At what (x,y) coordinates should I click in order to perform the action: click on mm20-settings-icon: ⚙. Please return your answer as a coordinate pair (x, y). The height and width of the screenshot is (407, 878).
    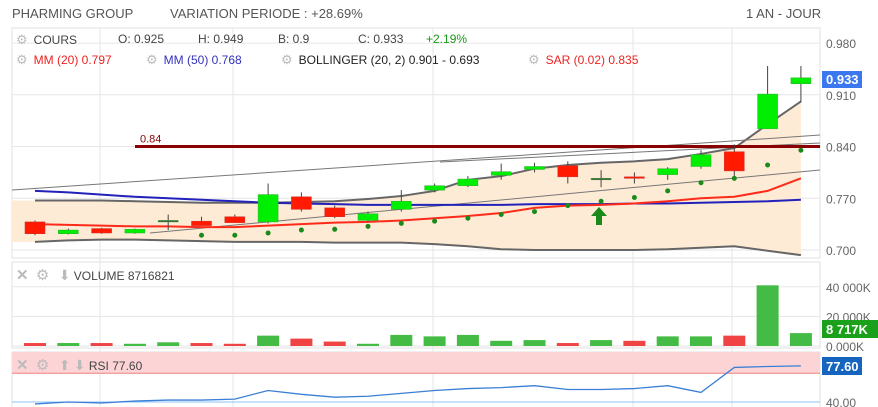
    Looking at the image, I should click on (22, 59).